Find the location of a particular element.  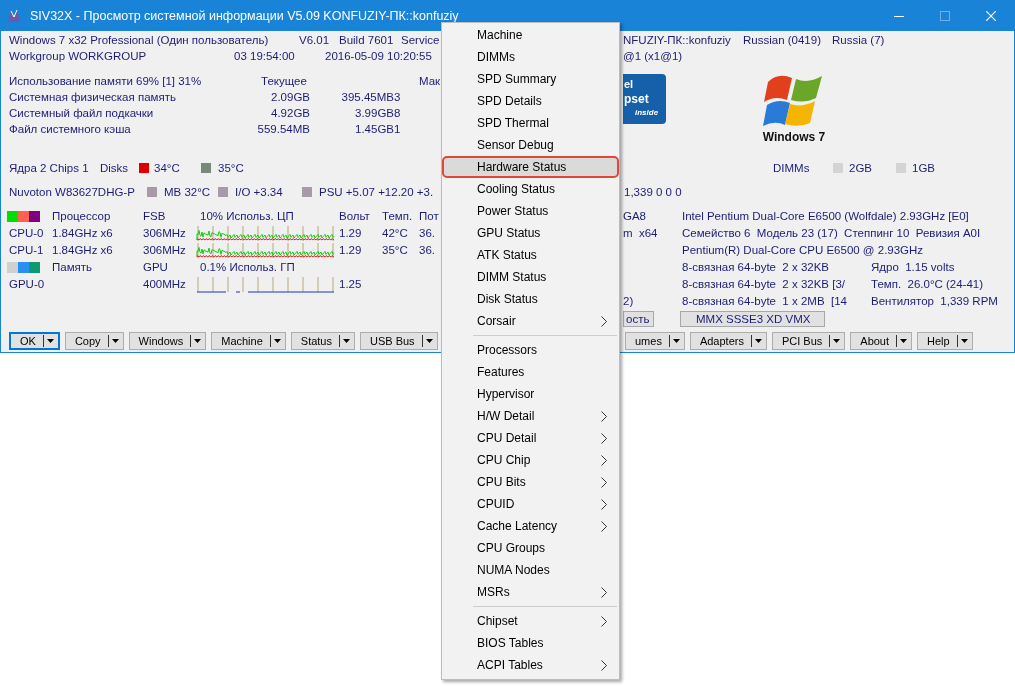

menu-item: SPD Details is located at coordinates (530, 101).